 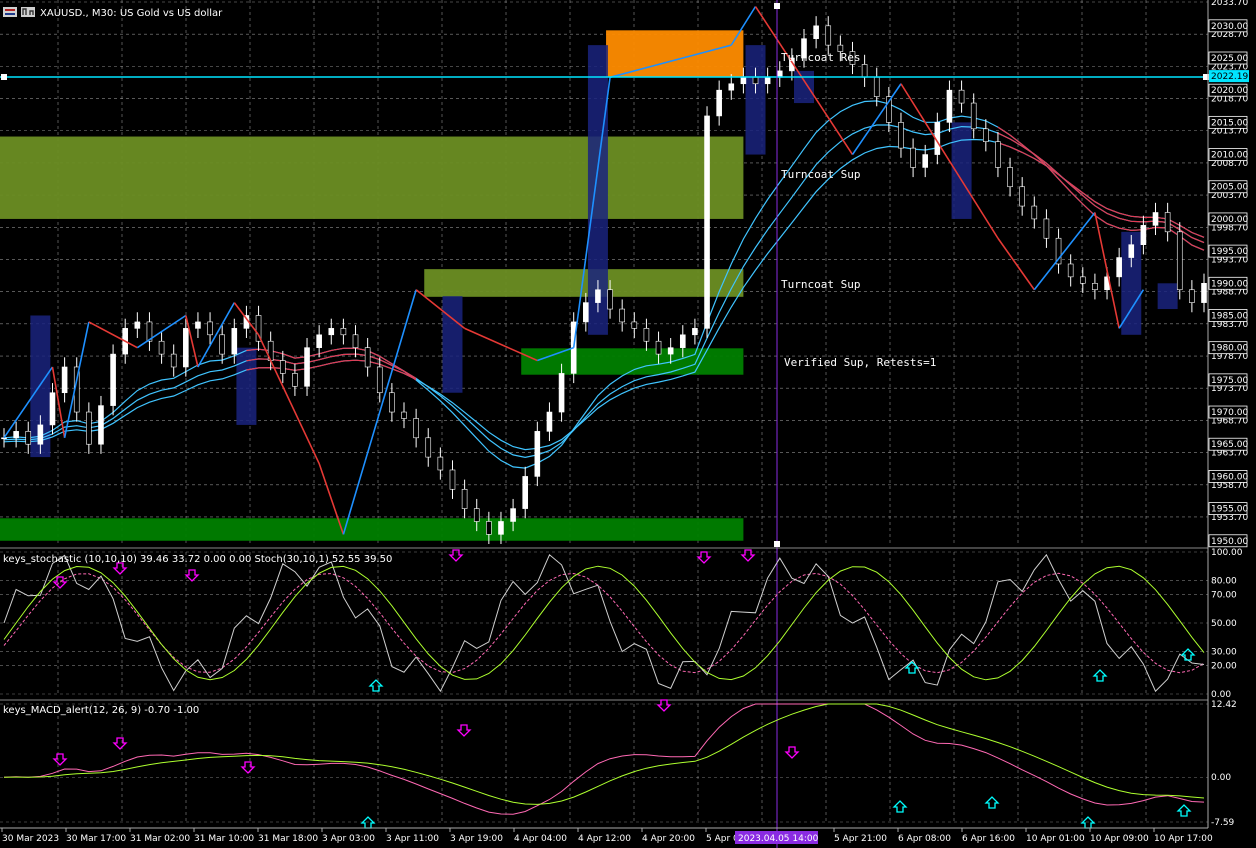 I want to click on time-tick-label: 3 Apr 19:00, so click(x=476, y=839).